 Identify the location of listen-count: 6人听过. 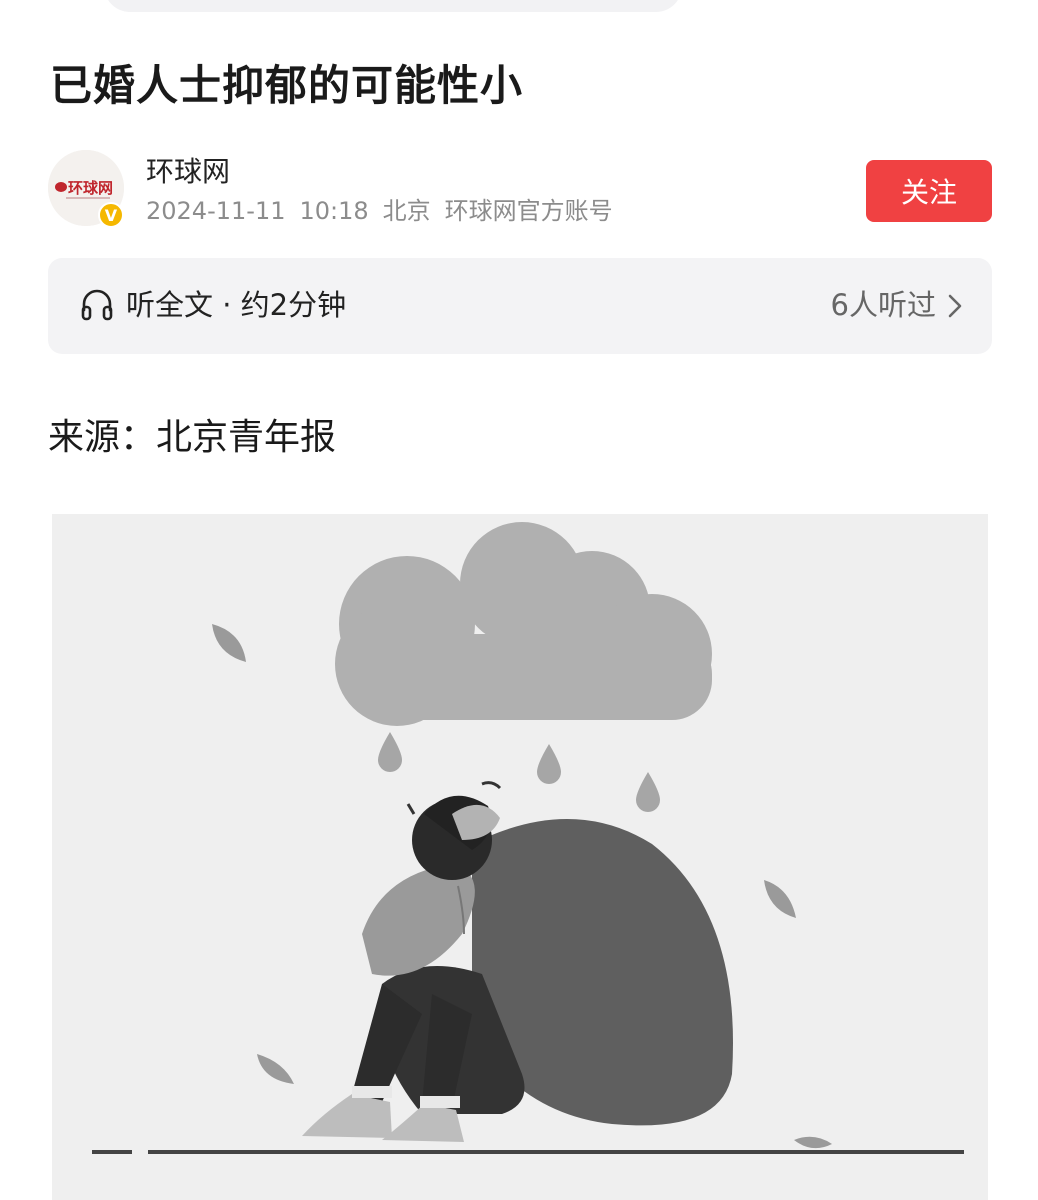
(883, 305).